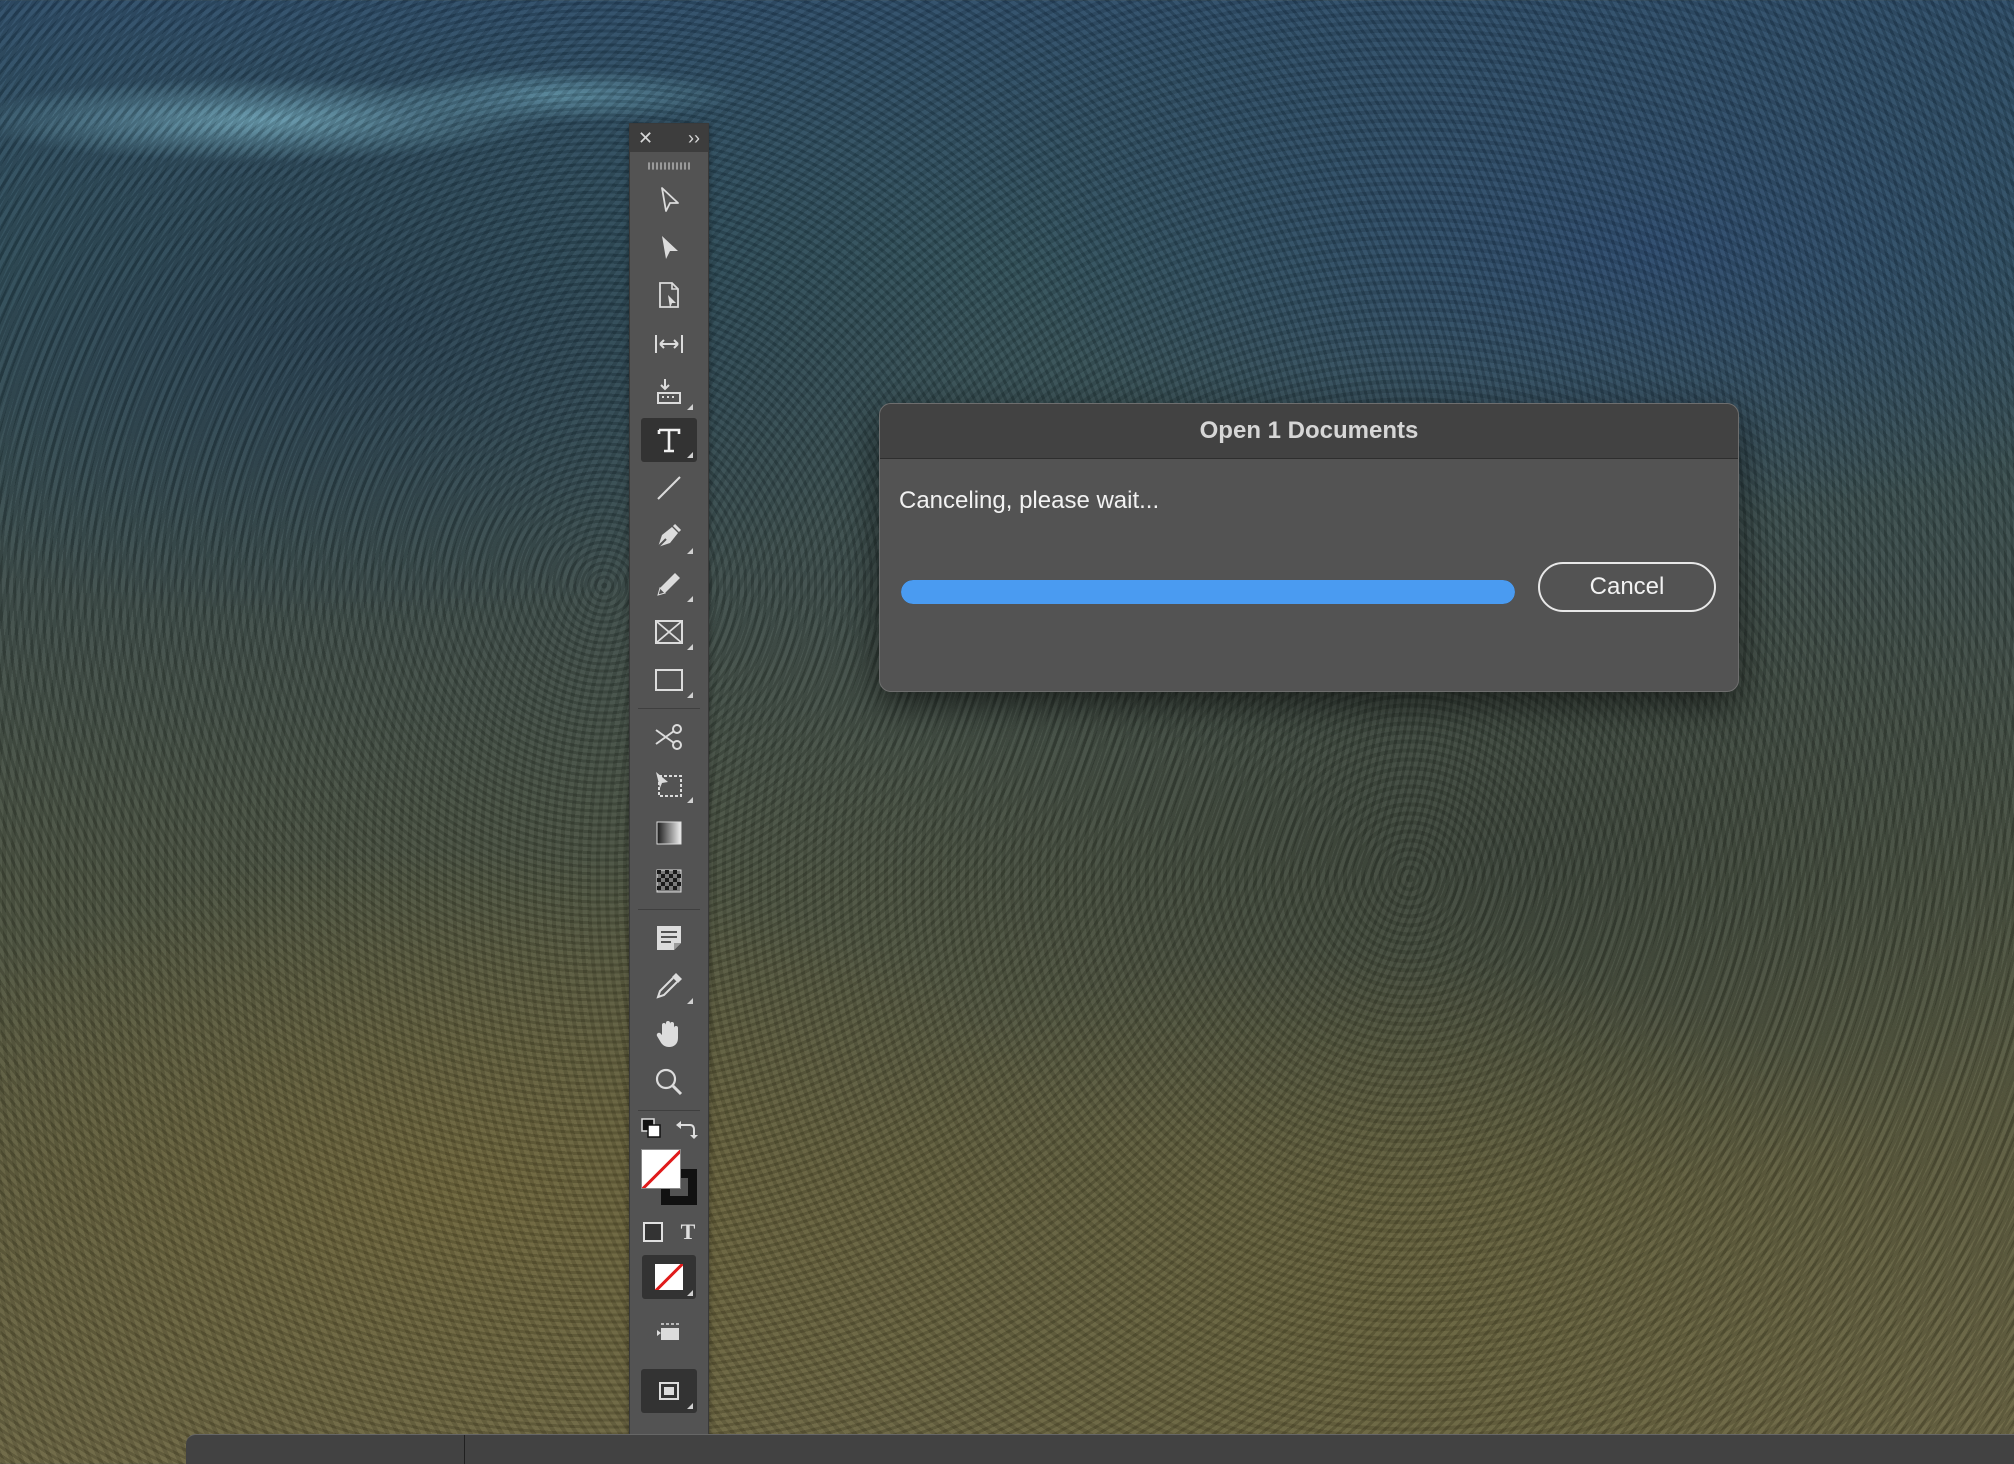  I want to click on eyedropper-icon, so click(669, 986).